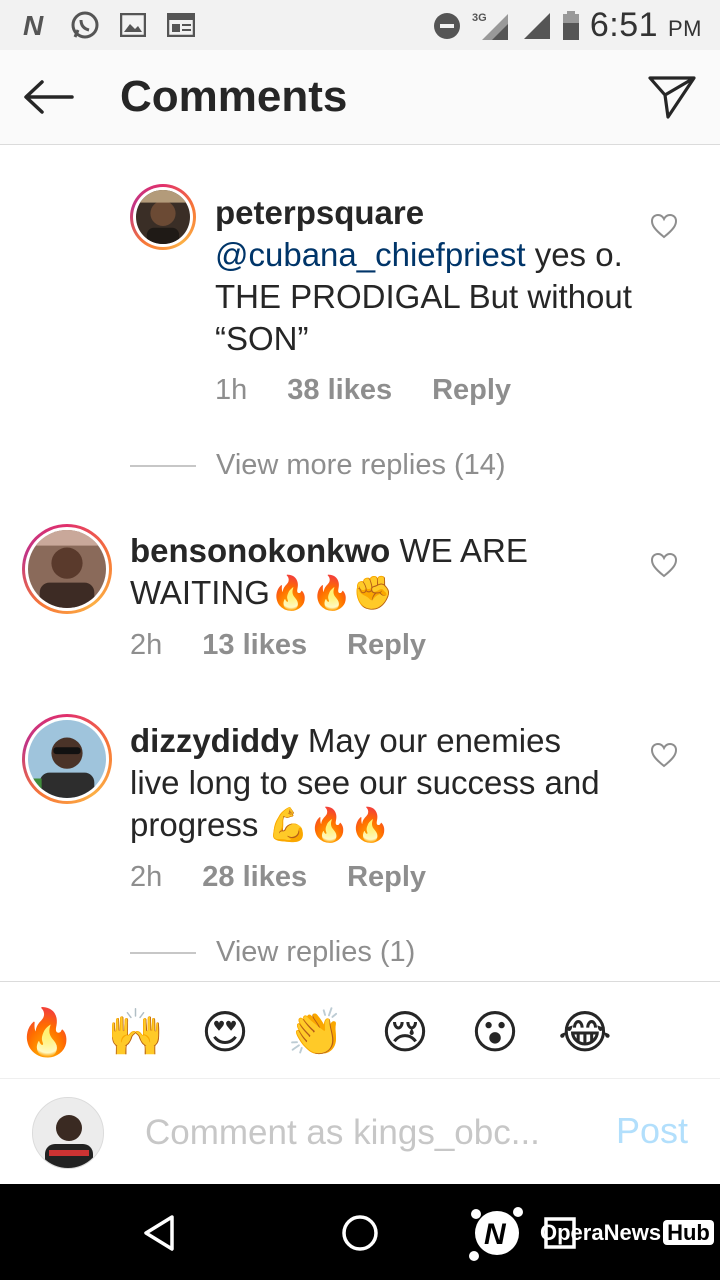 The image size is (720, 1280). What do you see at coordinates (331, 592) in the screenshot?
I see `comment-emoji: 🔥🔥✊` at bounding box center [331, 592].